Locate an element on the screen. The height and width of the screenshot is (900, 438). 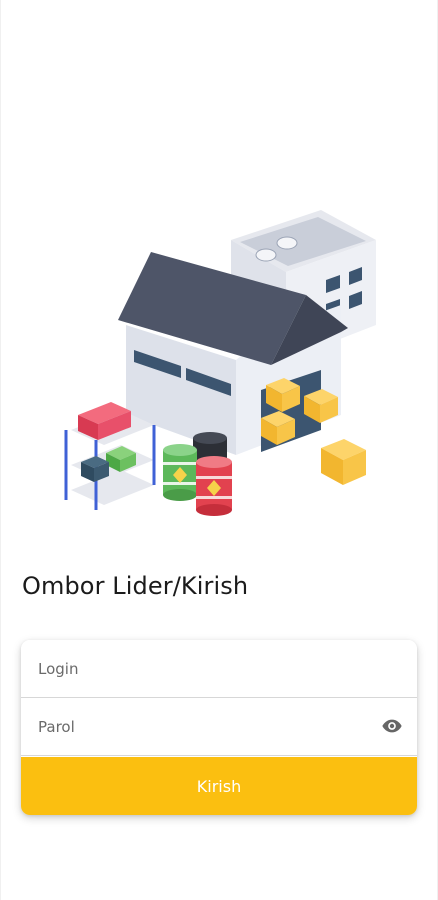
page-title: Ombor Lider/Kirish is located at coordinates (135, 586).